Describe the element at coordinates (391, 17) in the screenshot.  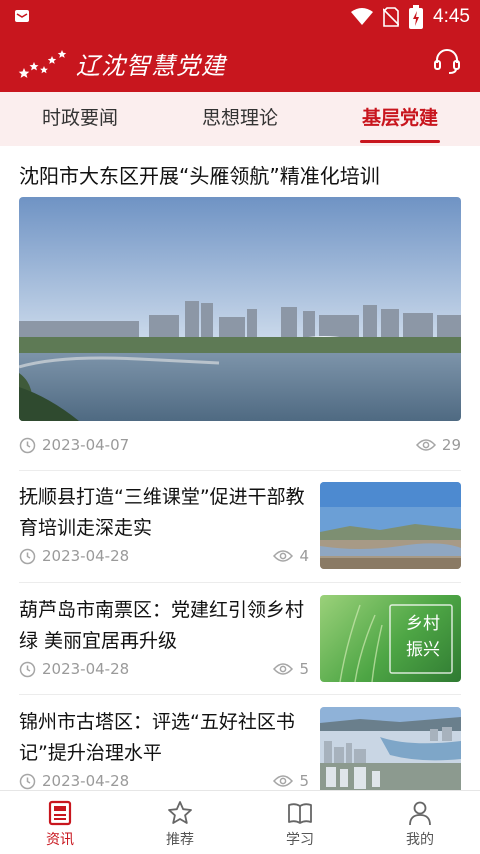
I see `no-sim-icon` at that location.